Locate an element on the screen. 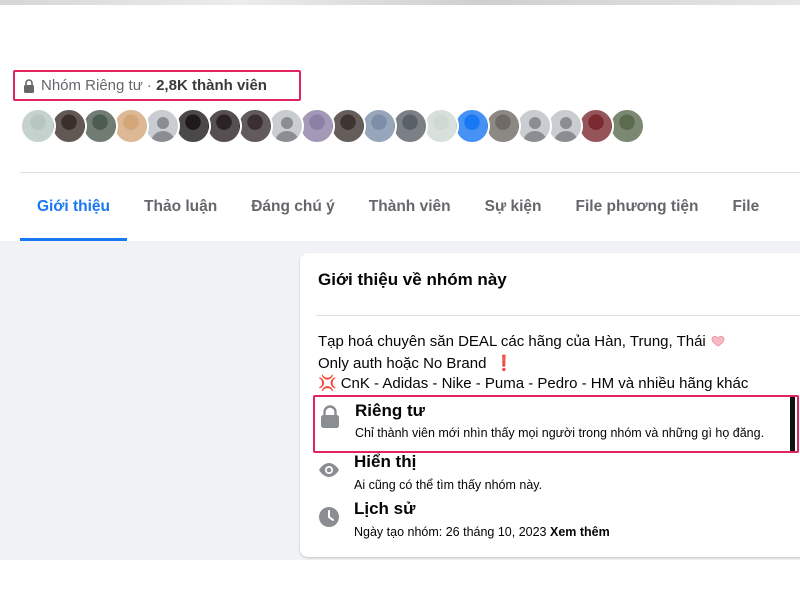 This screenshot has width=800, height=598. cover-photo-edge is located at coordinates (400, 2).